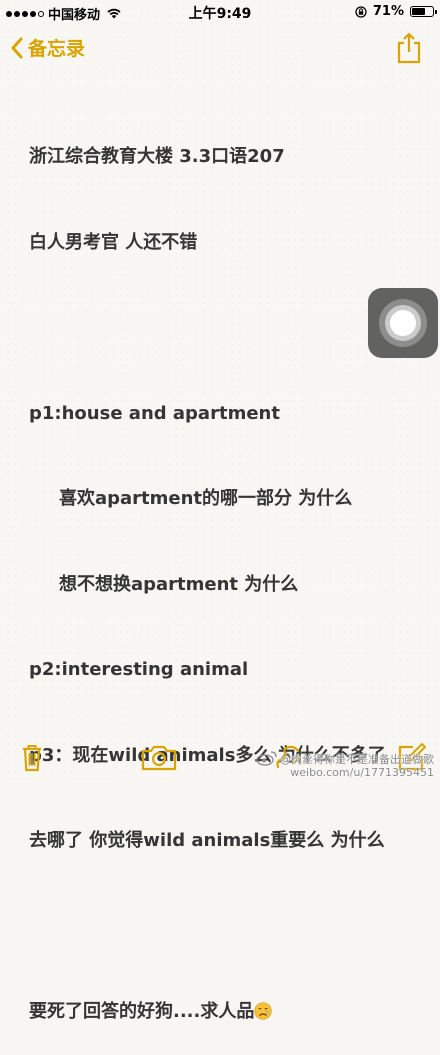 Image resolution: width=440 pixels, height=1055 pixels. Describe the element at coordinates (263, 1011) in the screenshot. I see `crying-face-icon` at that location.